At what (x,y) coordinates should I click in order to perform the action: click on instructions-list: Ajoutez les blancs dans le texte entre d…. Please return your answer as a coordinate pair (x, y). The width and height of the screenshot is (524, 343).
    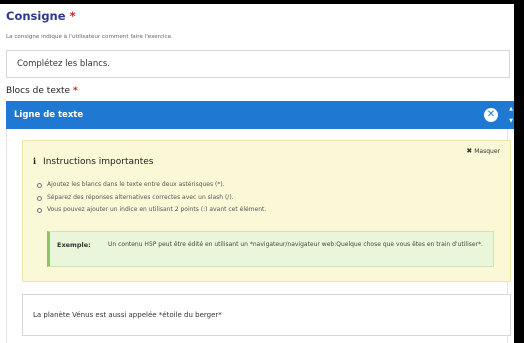
    Looking at the image, I should click on (150, 198).